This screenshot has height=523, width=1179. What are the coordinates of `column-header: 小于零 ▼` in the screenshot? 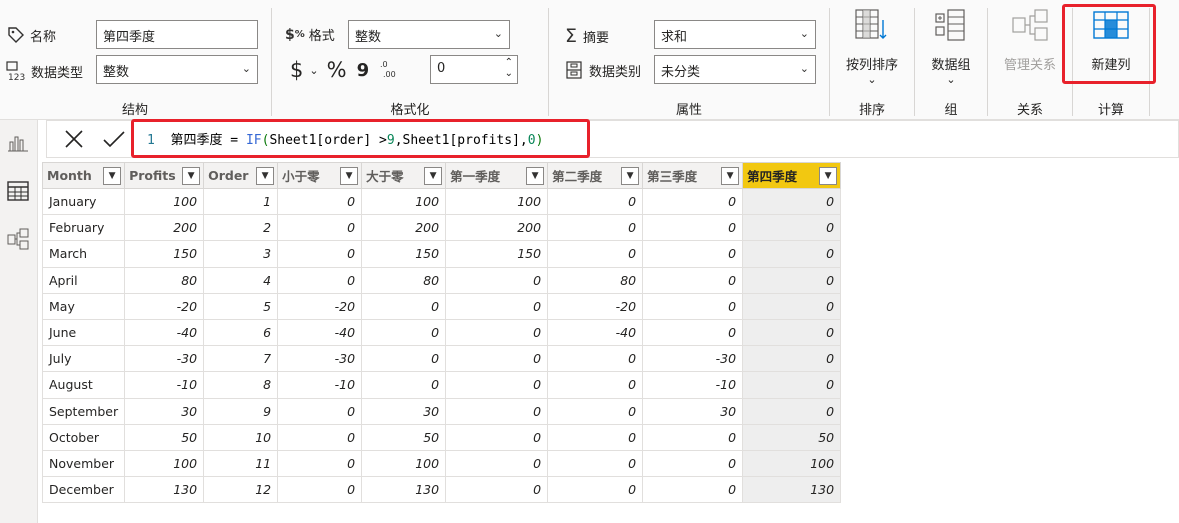 It's located at (320, 175).